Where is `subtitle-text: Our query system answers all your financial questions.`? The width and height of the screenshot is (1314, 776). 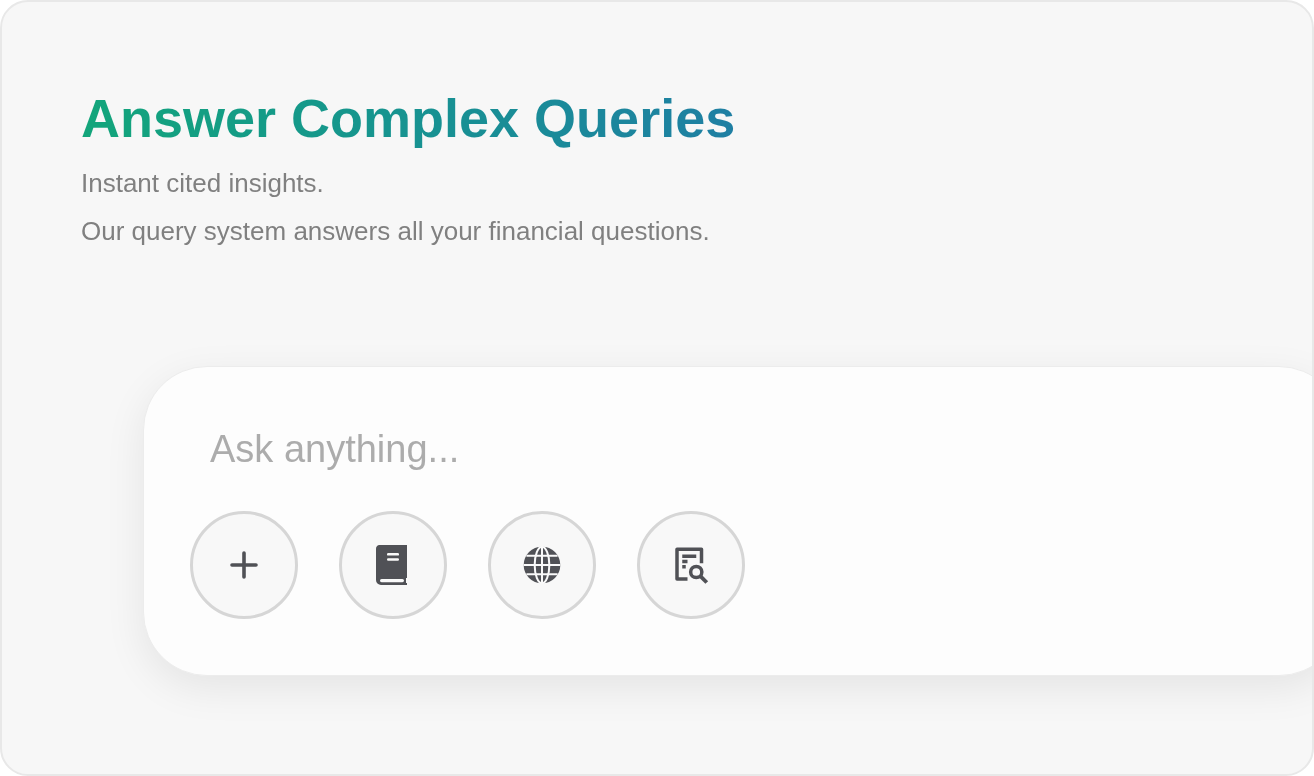 subtitle-text: Our query system answers all your financial questions. is located at coordinates (396, 231).